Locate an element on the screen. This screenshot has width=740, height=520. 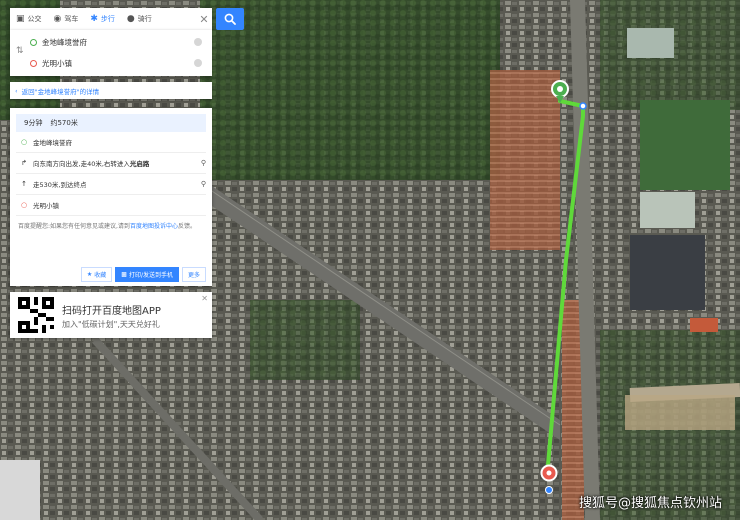
swap-icon: ⇅ is located at coordinates (20, 51).